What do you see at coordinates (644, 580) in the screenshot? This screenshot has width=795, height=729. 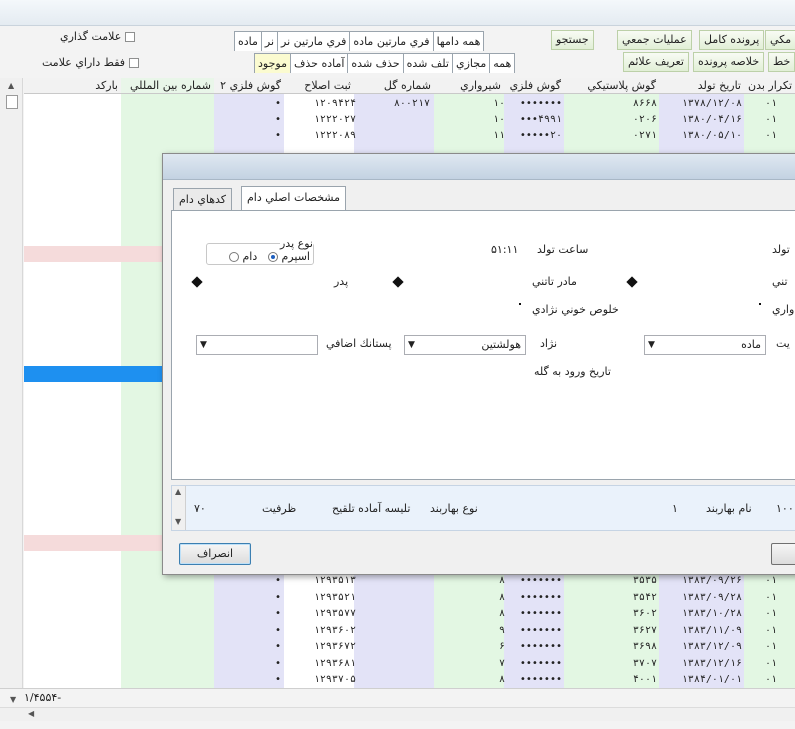 I see `plastic-ear-cell: ٣۵٣۵` at bounding box center [644, 580].